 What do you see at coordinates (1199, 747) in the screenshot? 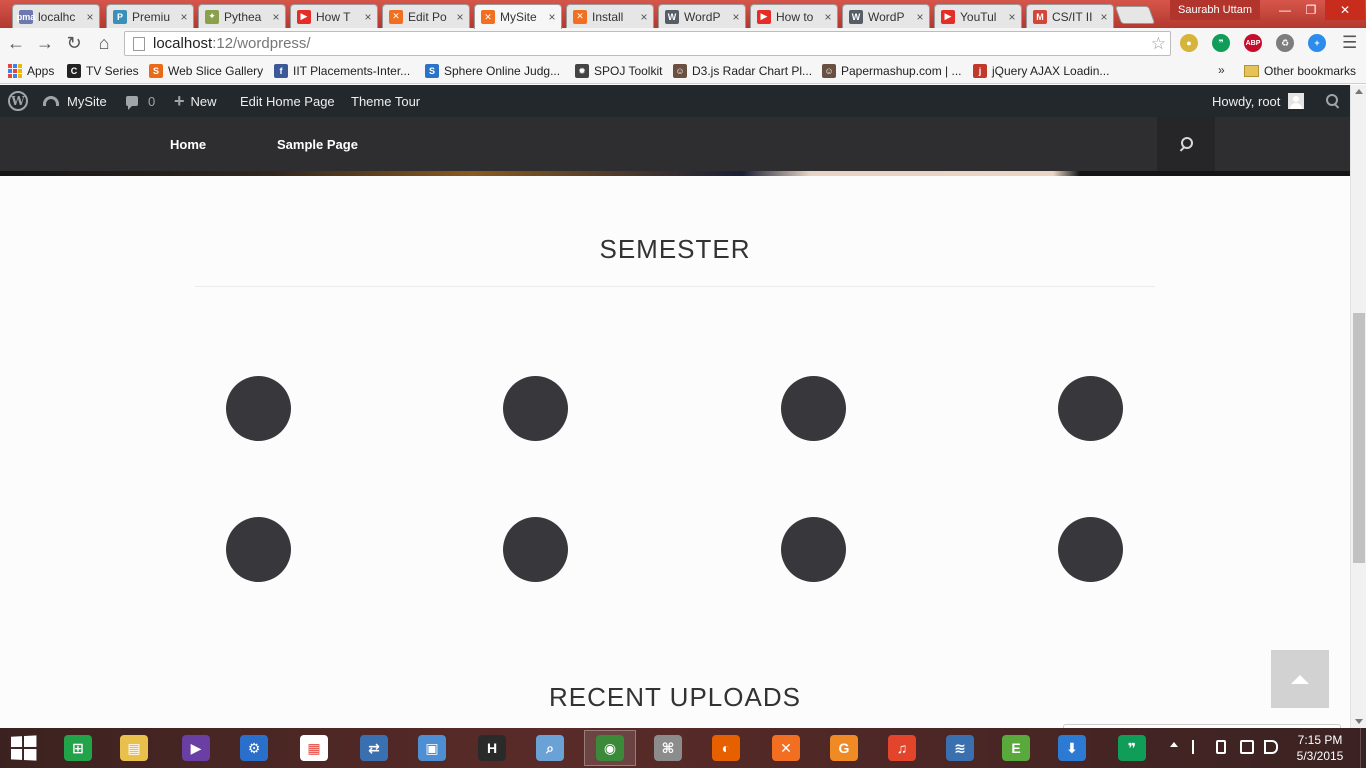
I see `action-center-flag-icon` at bounding box center [1199, 747].